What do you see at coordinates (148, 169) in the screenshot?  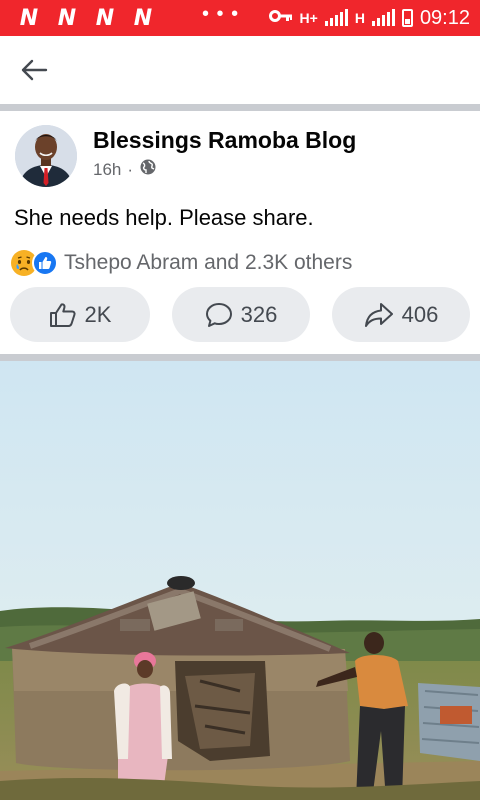 I see `globe-icon` at bounding box center [148, 169].